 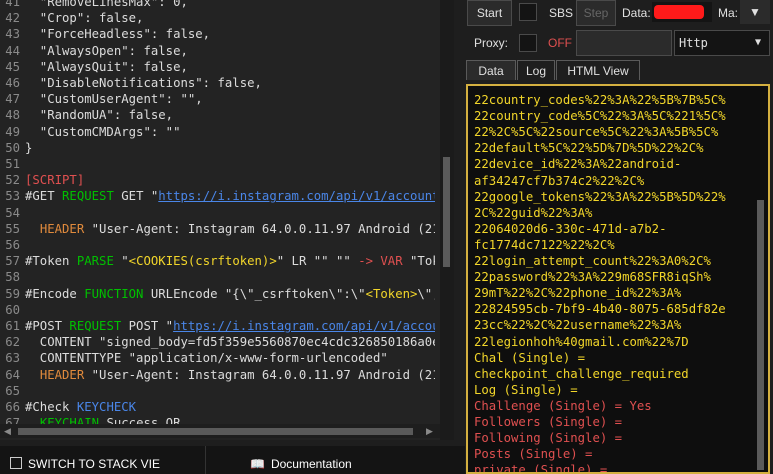 I want to click on output-line: fc1774dc7122%22%2C%, so click(x=544, y=244).